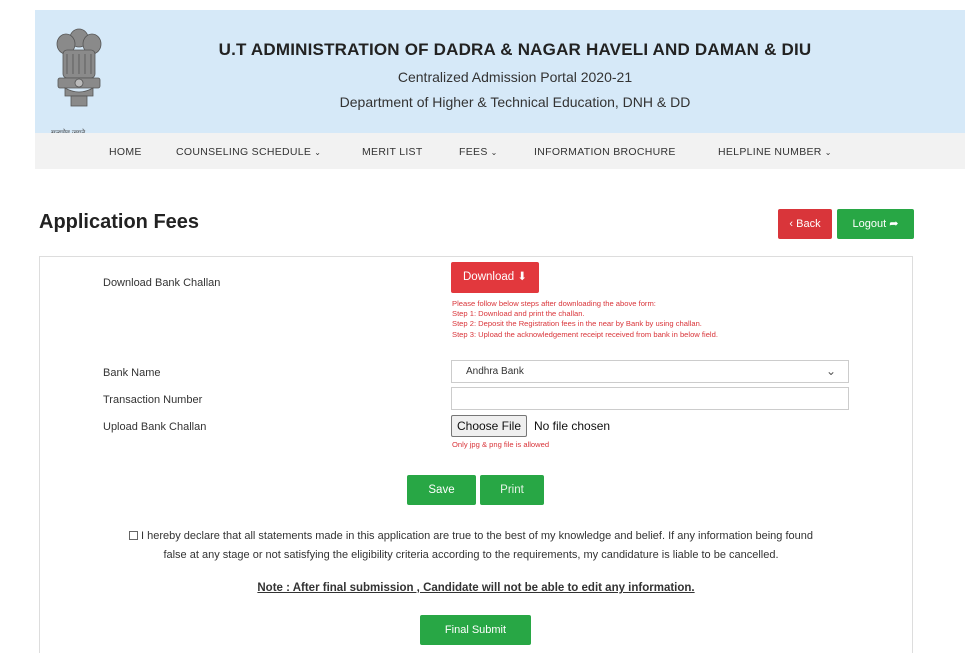 The width and height of the screenshot is (978, 653). I want to click on nav-item-merit-list: MERIT LIST, so click(392, 152).